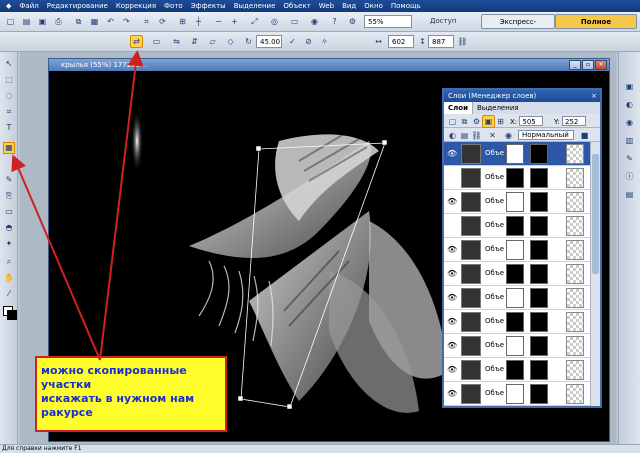  Describe the element at coordinates (9, 148) in the screenshot. I see `perspective-tool-icon: ▦` at that location.